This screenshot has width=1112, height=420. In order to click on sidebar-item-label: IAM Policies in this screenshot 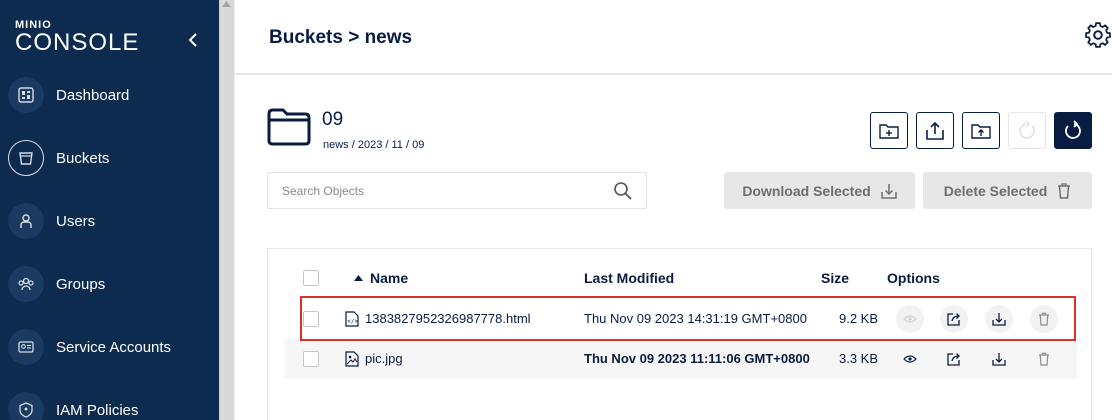, I will do `click(97, 410)`.